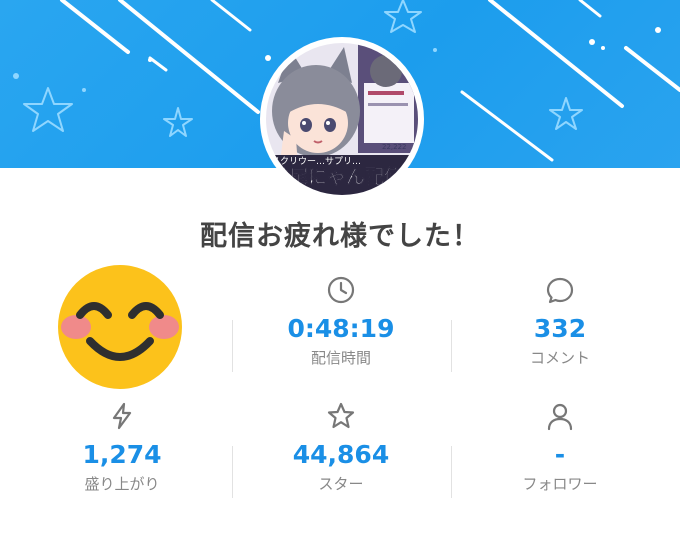  Describe the element at coordinates (560, 454) in the screenshot. I see `stat-value: -` at that location.